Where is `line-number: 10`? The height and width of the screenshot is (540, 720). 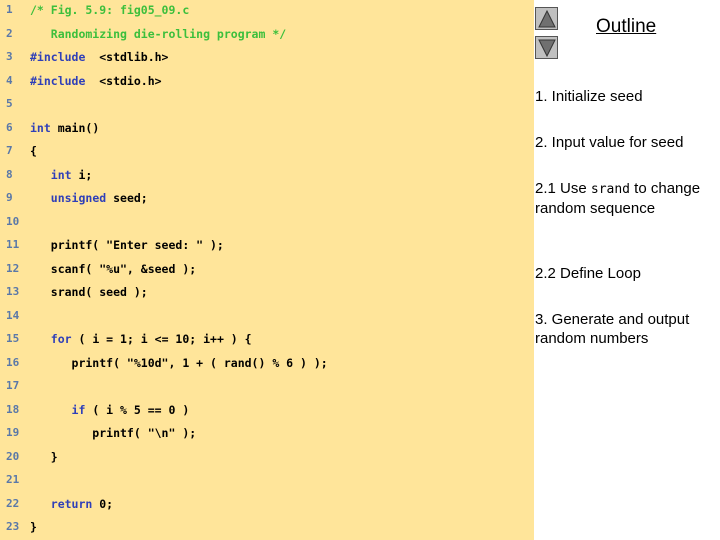 line-number: 10 is located at coordinates (13, 221).